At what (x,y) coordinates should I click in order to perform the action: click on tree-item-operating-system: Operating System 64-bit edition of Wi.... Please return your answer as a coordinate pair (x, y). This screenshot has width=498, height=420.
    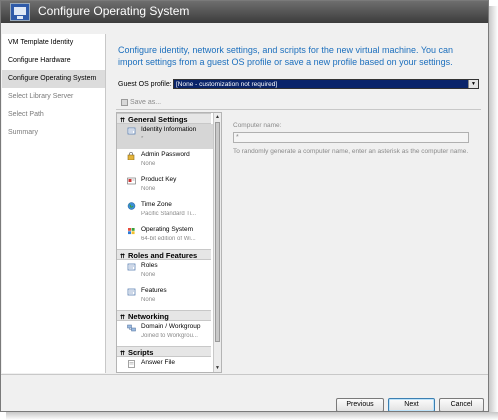
    Looking at the image, I should click on (165, 236).